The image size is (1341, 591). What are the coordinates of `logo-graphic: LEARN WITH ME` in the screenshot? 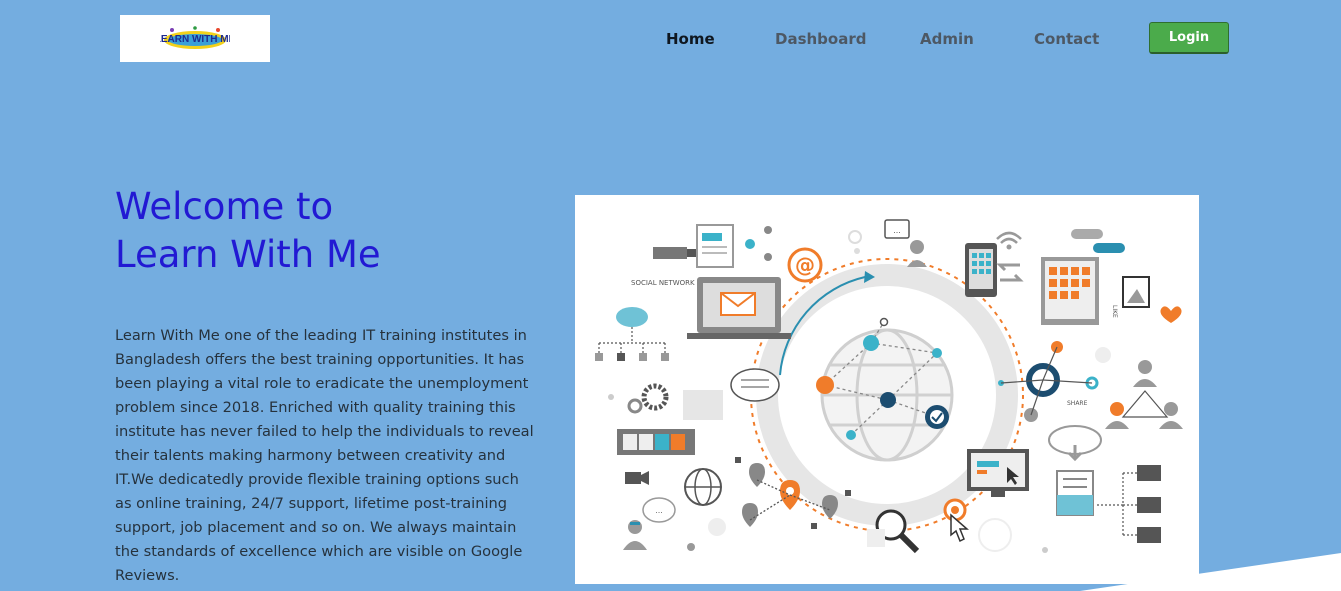 It's located at (195, 37).